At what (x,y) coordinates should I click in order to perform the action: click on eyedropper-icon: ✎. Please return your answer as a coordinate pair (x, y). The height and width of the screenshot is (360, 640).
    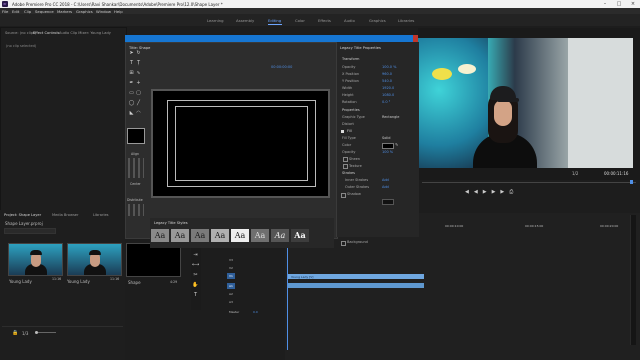
    Looking at the image, I should click on (396, 144).